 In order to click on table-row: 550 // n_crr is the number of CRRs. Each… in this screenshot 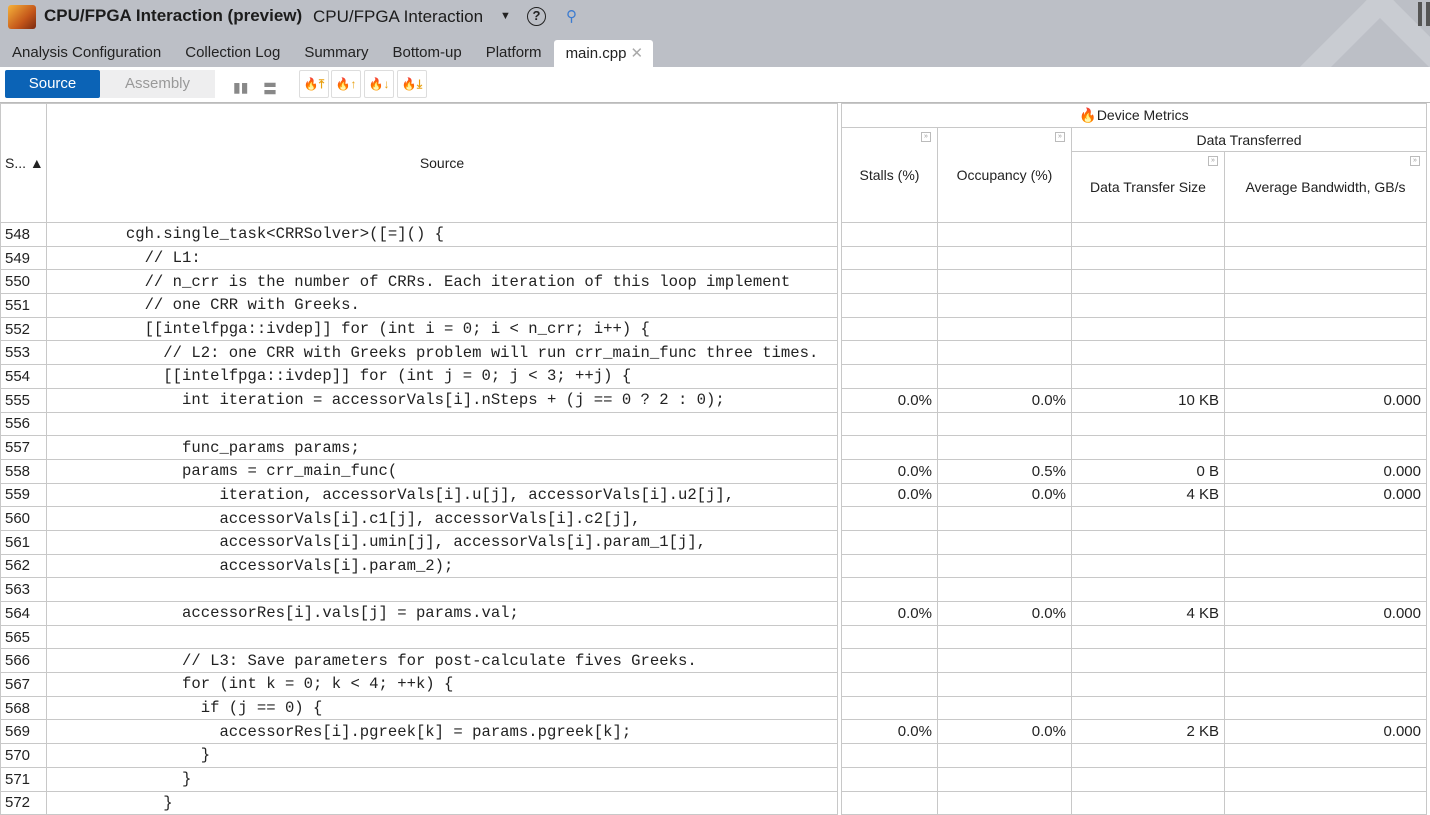, I will do `click(713, 282)`.